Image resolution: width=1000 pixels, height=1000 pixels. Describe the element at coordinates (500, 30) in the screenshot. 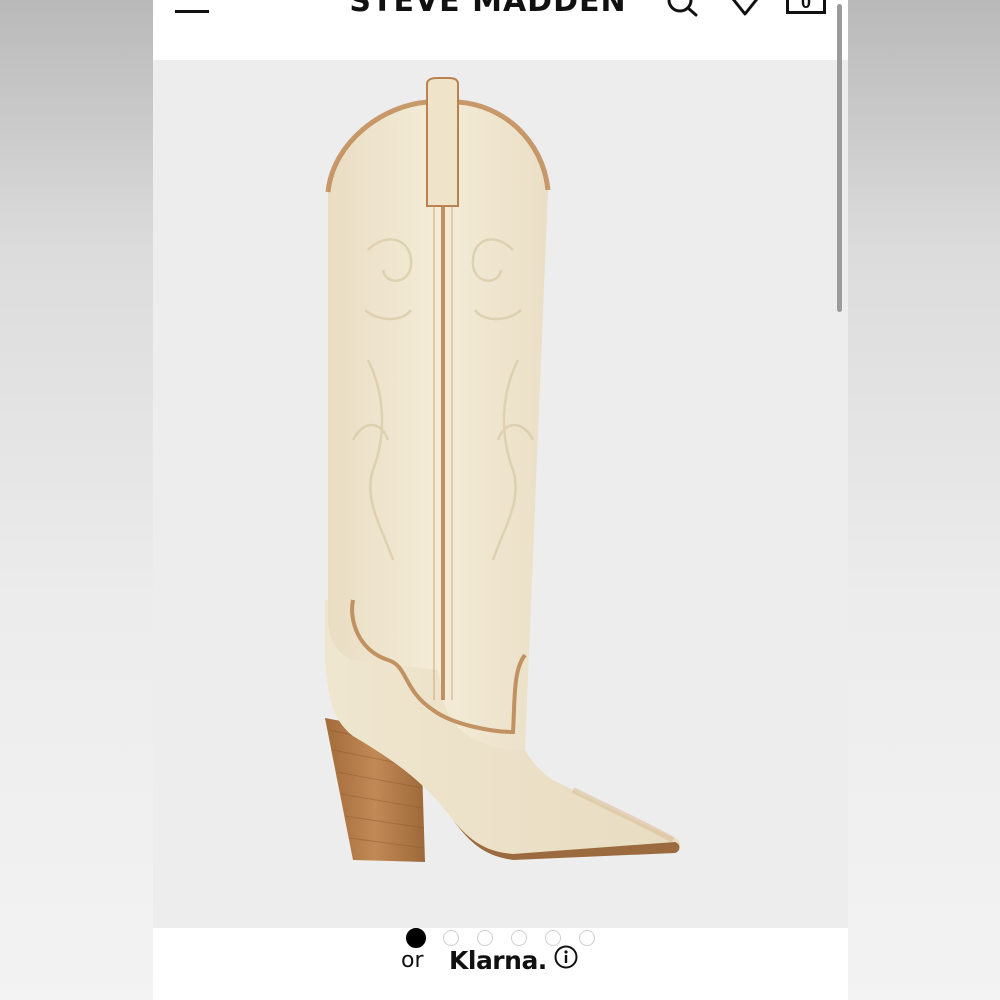

I see `site-header: STEVE MADDEN 0` at that location.